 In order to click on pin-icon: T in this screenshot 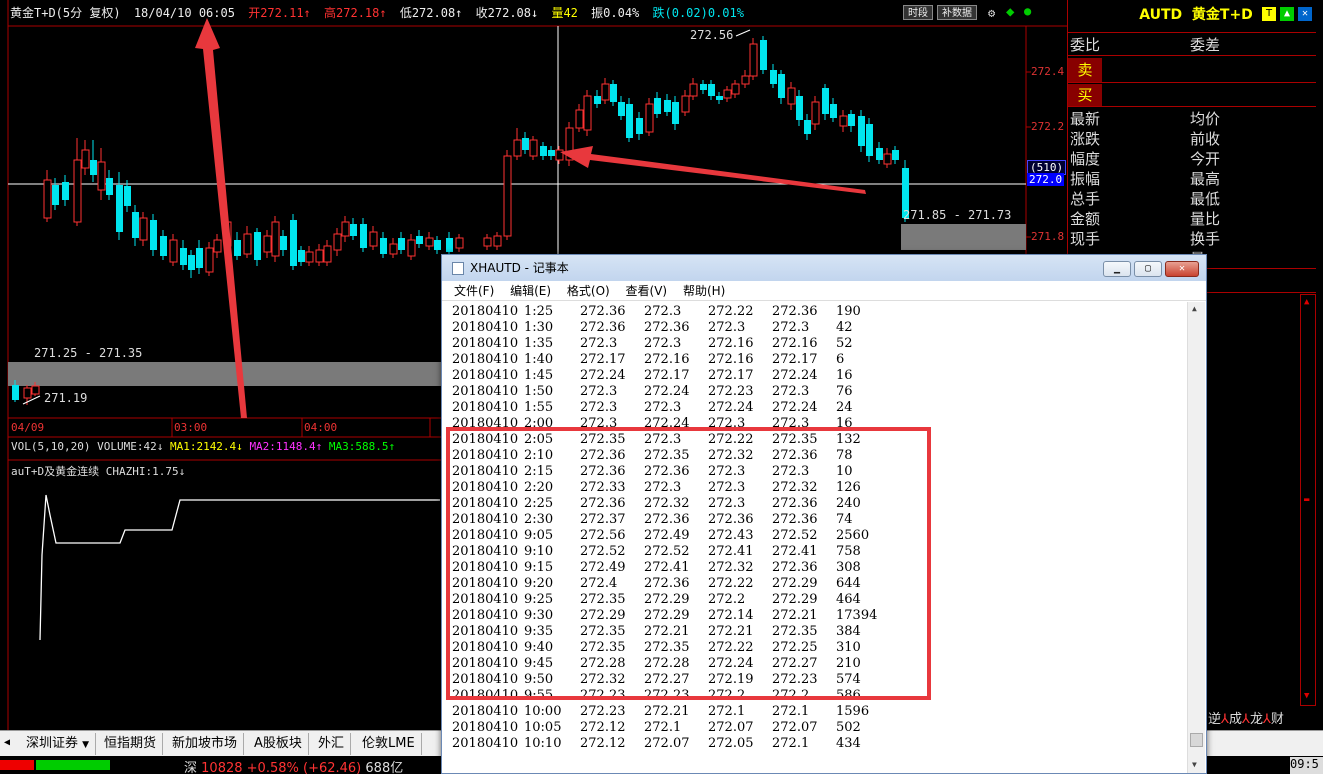, I will do `click(1269, 14)`.